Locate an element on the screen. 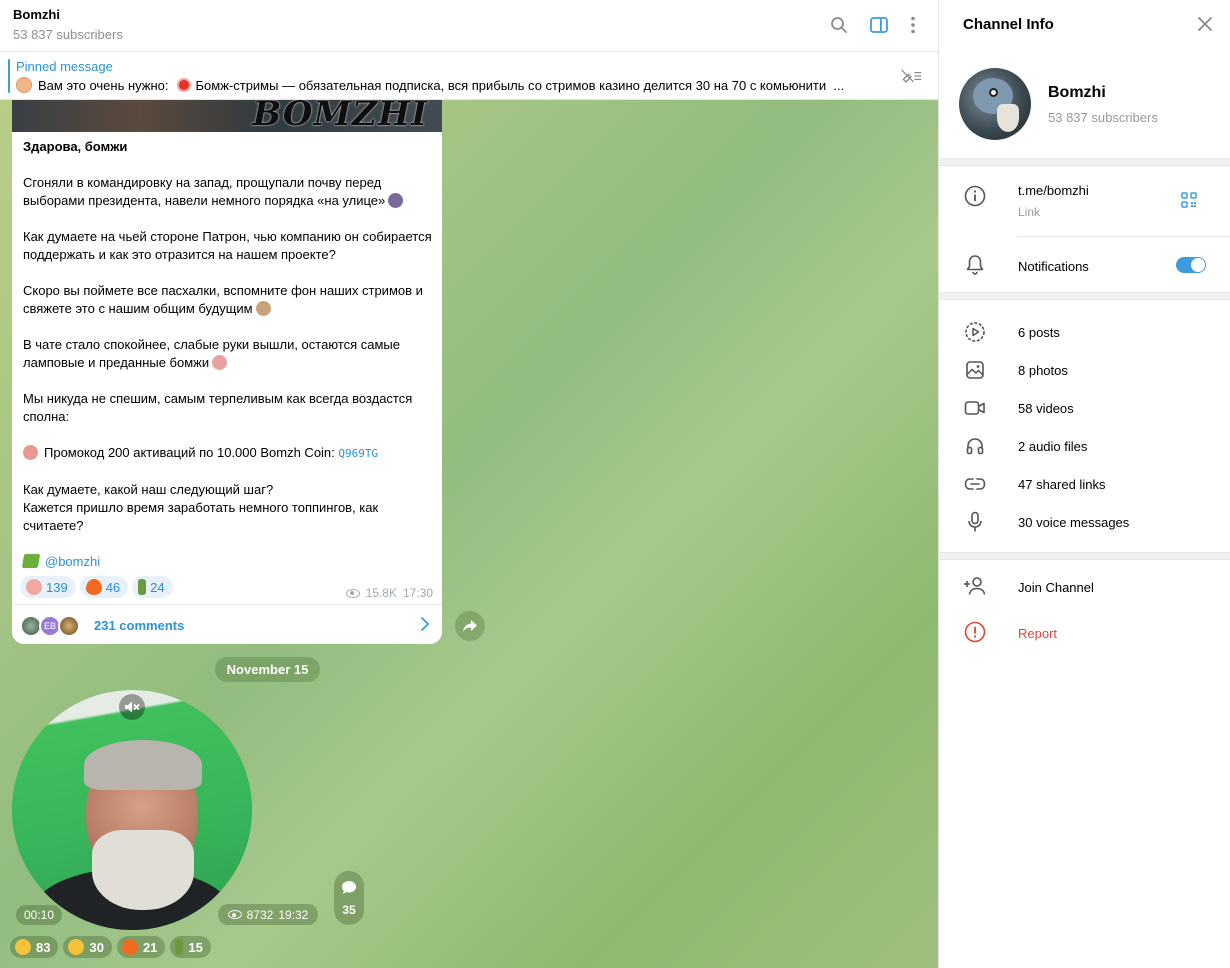 Image resolution: width=1230 pixels, height=968 pixels. more-vertical-icon is located at coordinates (913, 25).